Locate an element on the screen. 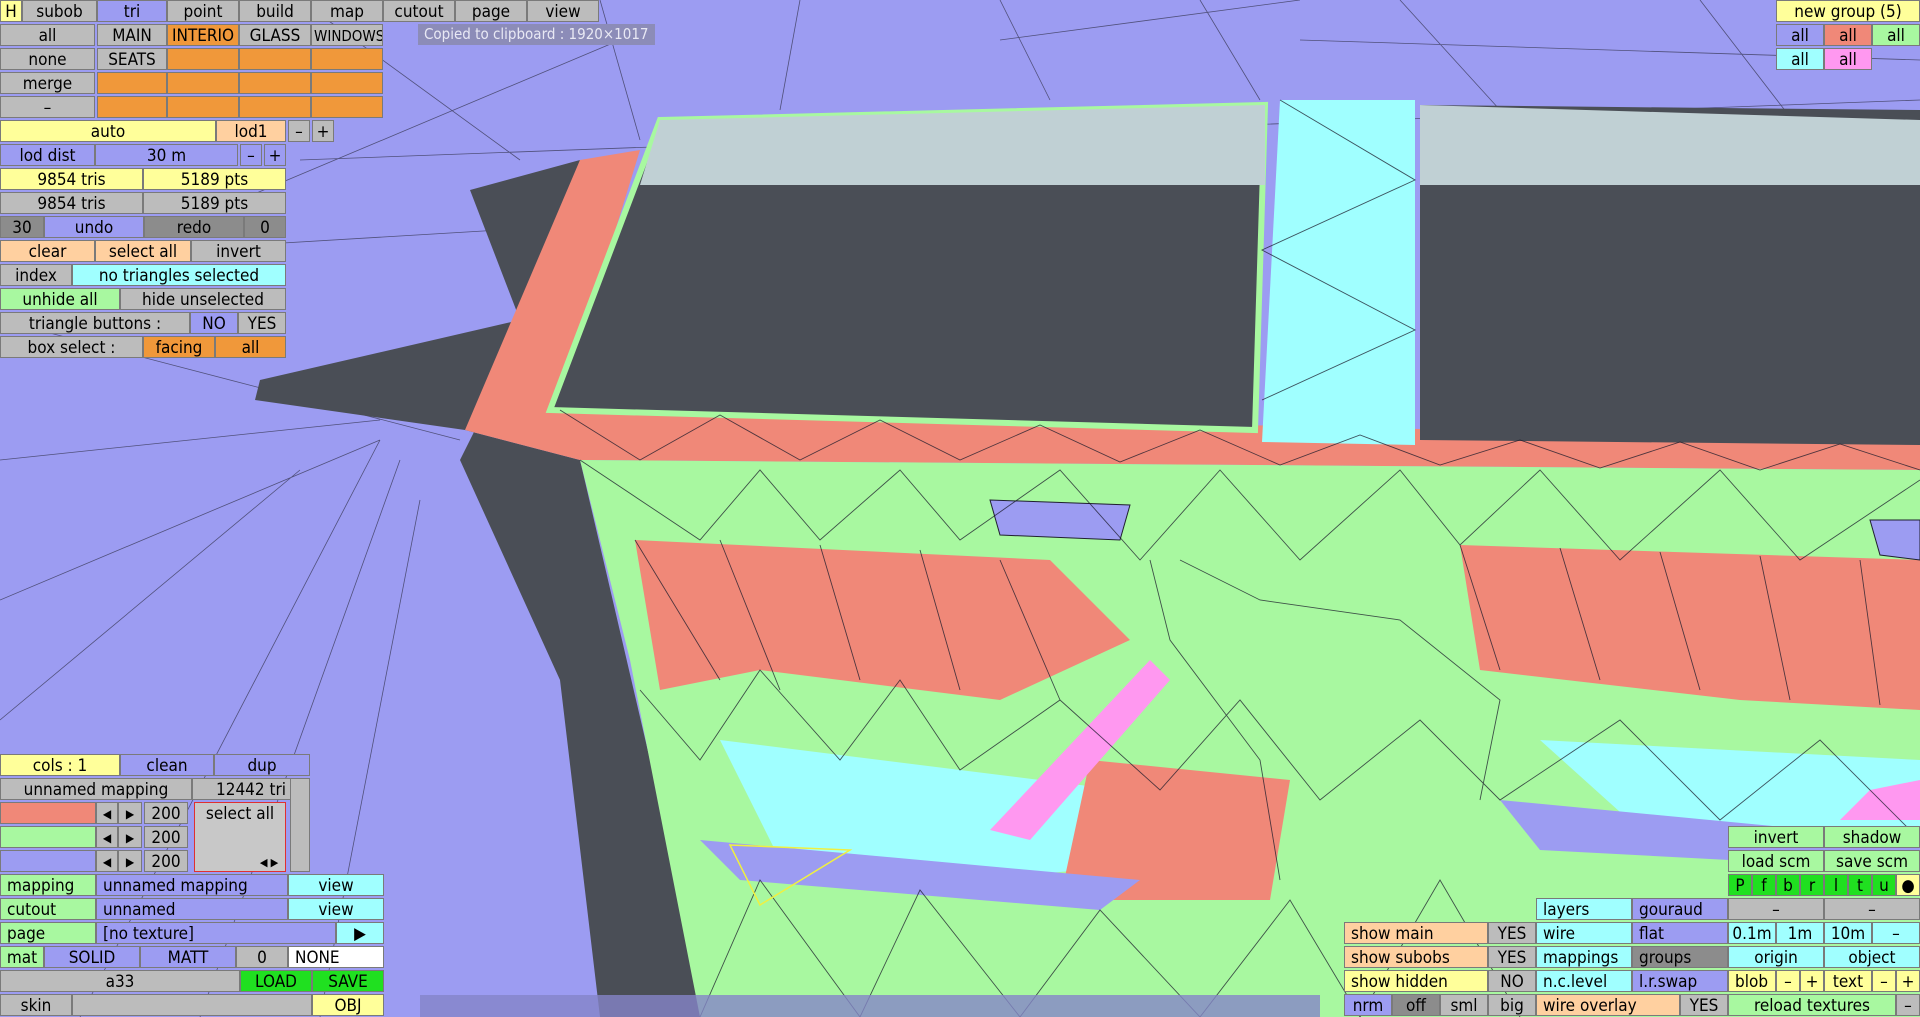 The height and width of the screenshot is (1017, 1920). clear-button: clear is located at coordinates (47, 251).